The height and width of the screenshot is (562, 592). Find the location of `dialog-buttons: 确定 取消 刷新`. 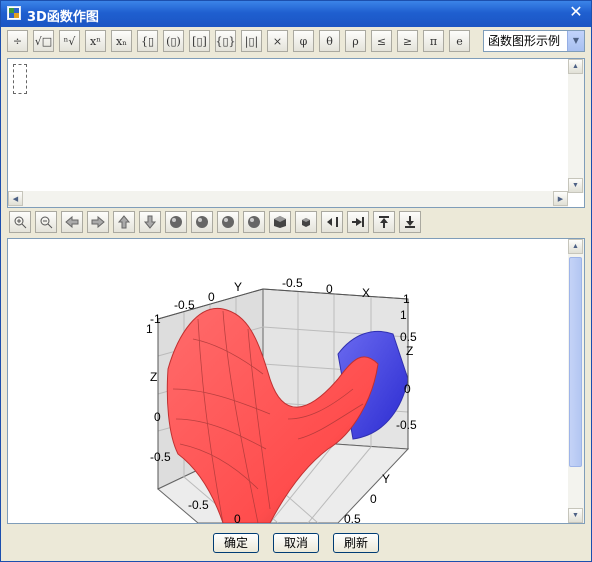

dialog-buttons: 确定 取消 刷新 is located at coordinates (296, 542).